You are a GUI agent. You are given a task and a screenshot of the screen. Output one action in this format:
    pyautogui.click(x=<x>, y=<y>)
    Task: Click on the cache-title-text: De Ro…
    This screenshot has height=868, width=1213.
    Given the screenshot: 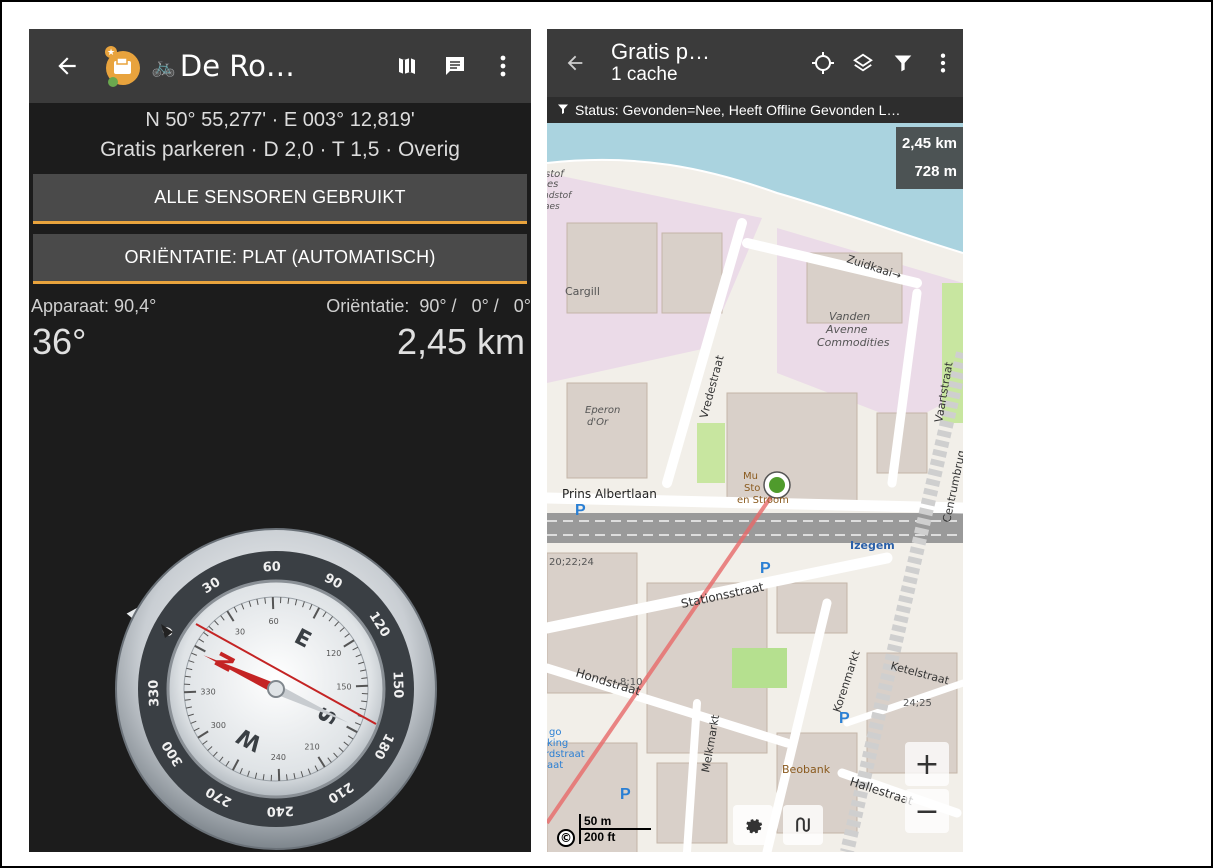 What is the action you would take?
    pyautogui.click(x=237, y=66)
    